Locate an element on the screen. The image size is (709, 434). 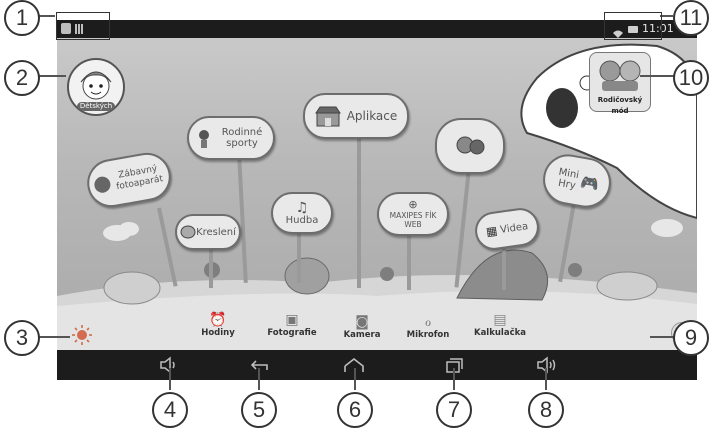
app-rodinne-sporty: Rodinné sporty is located at coordinates (231, 138).